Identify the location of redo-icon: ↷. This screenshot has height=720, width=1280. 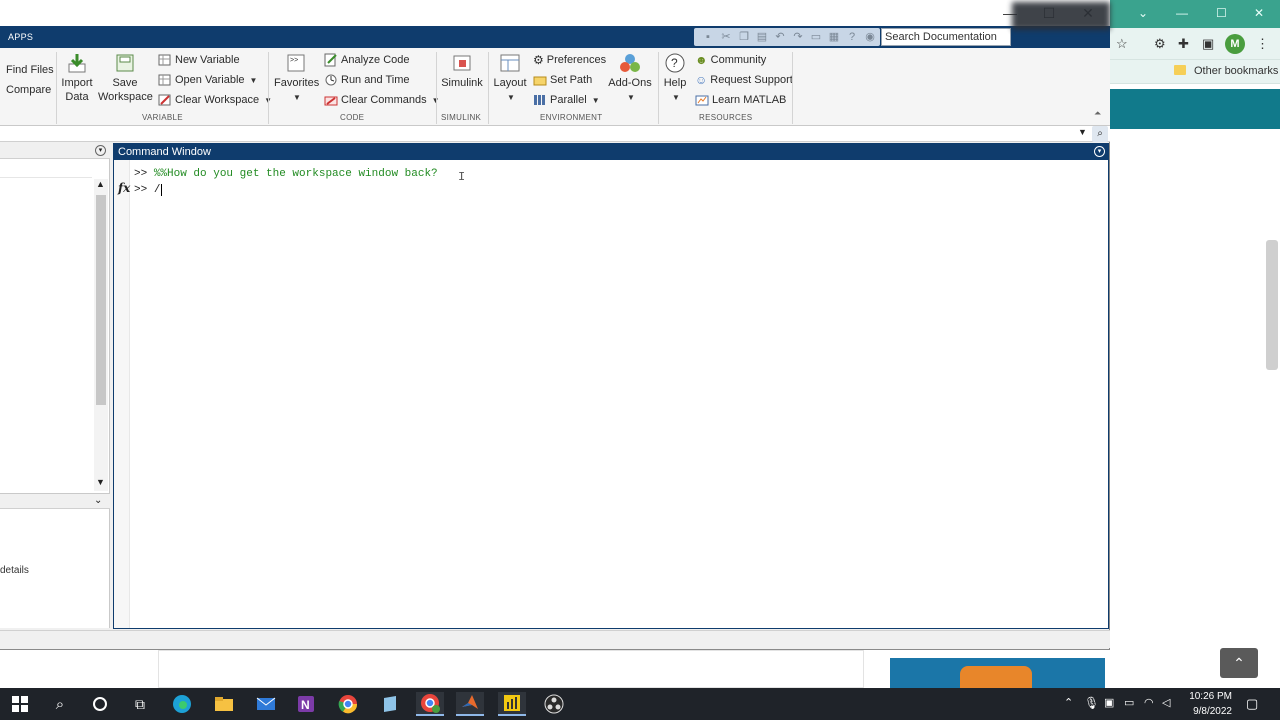
(798, 37).